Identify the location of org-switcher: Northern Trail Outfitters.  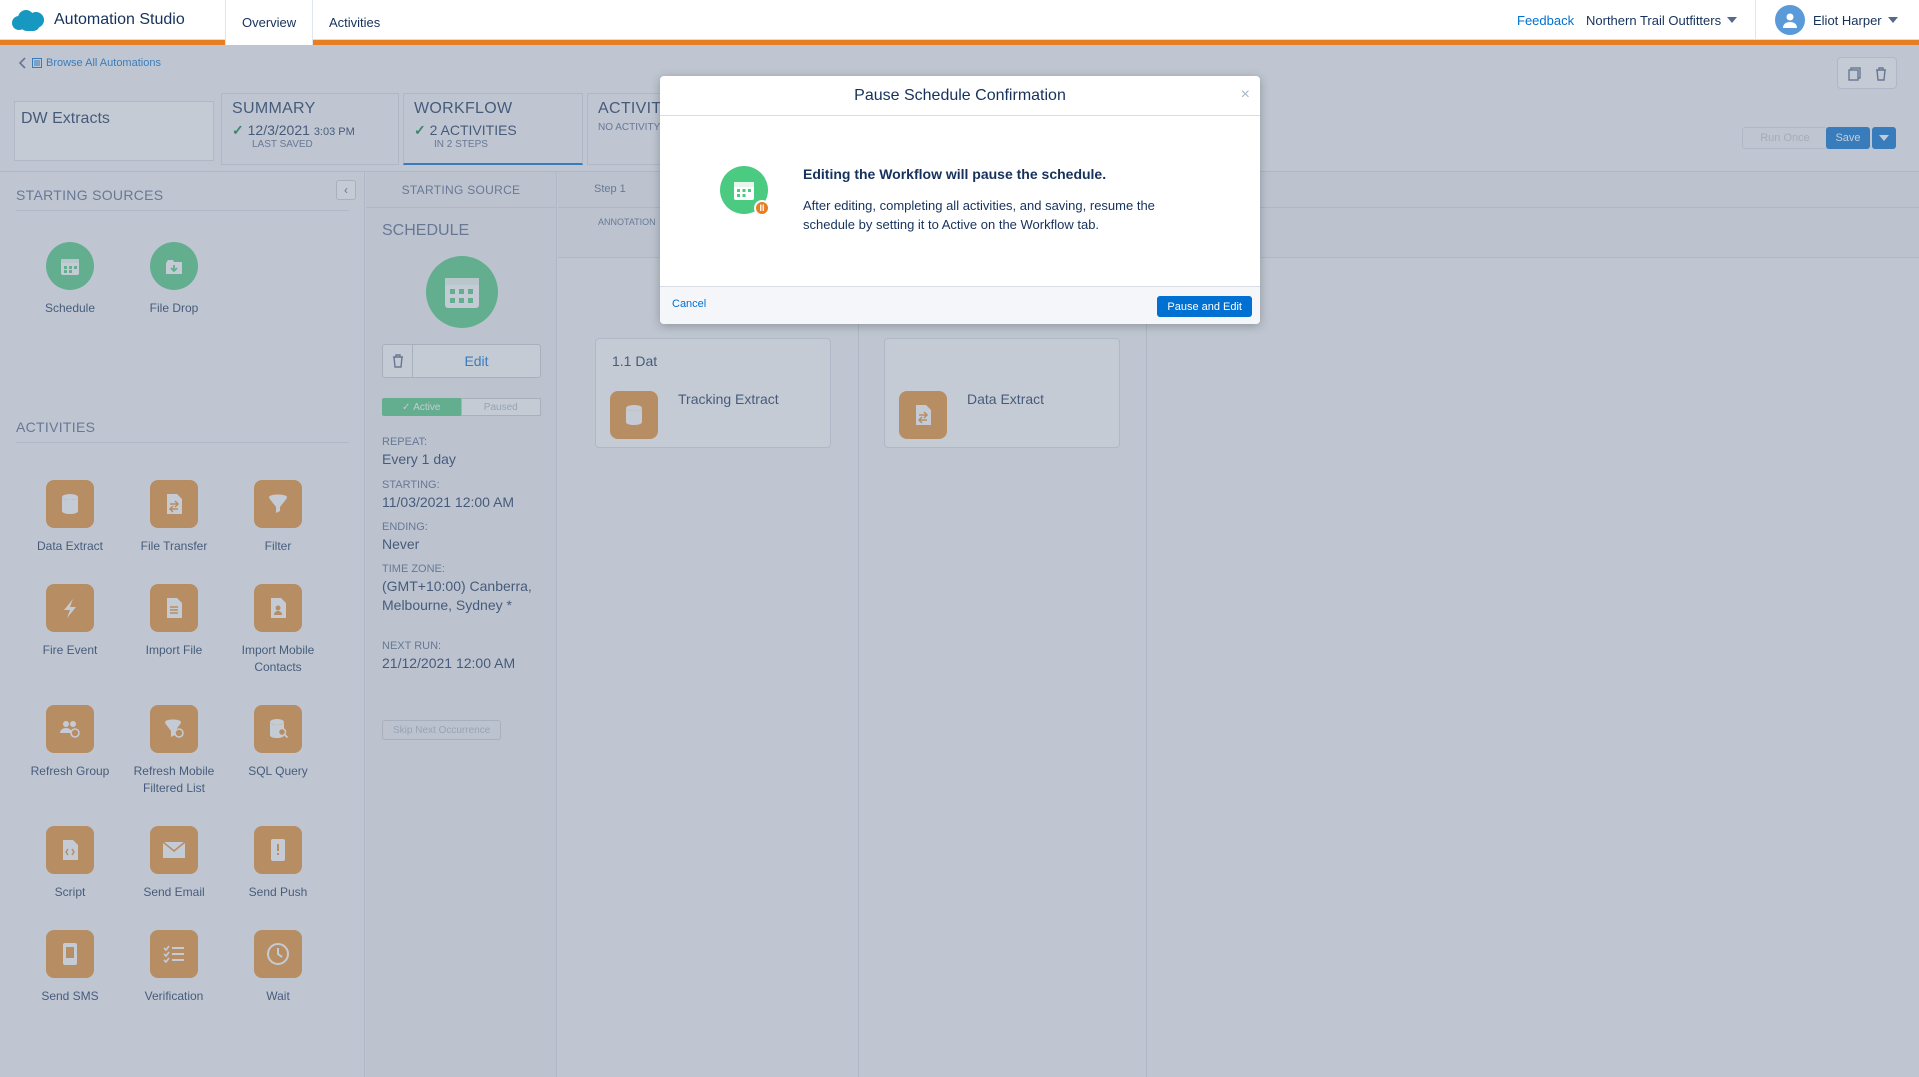
(1662, 20).